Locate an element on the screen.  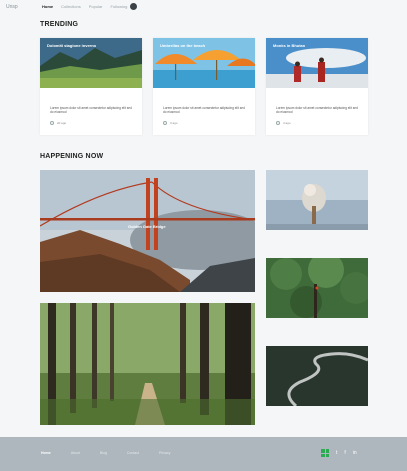
nav-menu: Home Collections Popular Following is located at coordinates (84, 6).